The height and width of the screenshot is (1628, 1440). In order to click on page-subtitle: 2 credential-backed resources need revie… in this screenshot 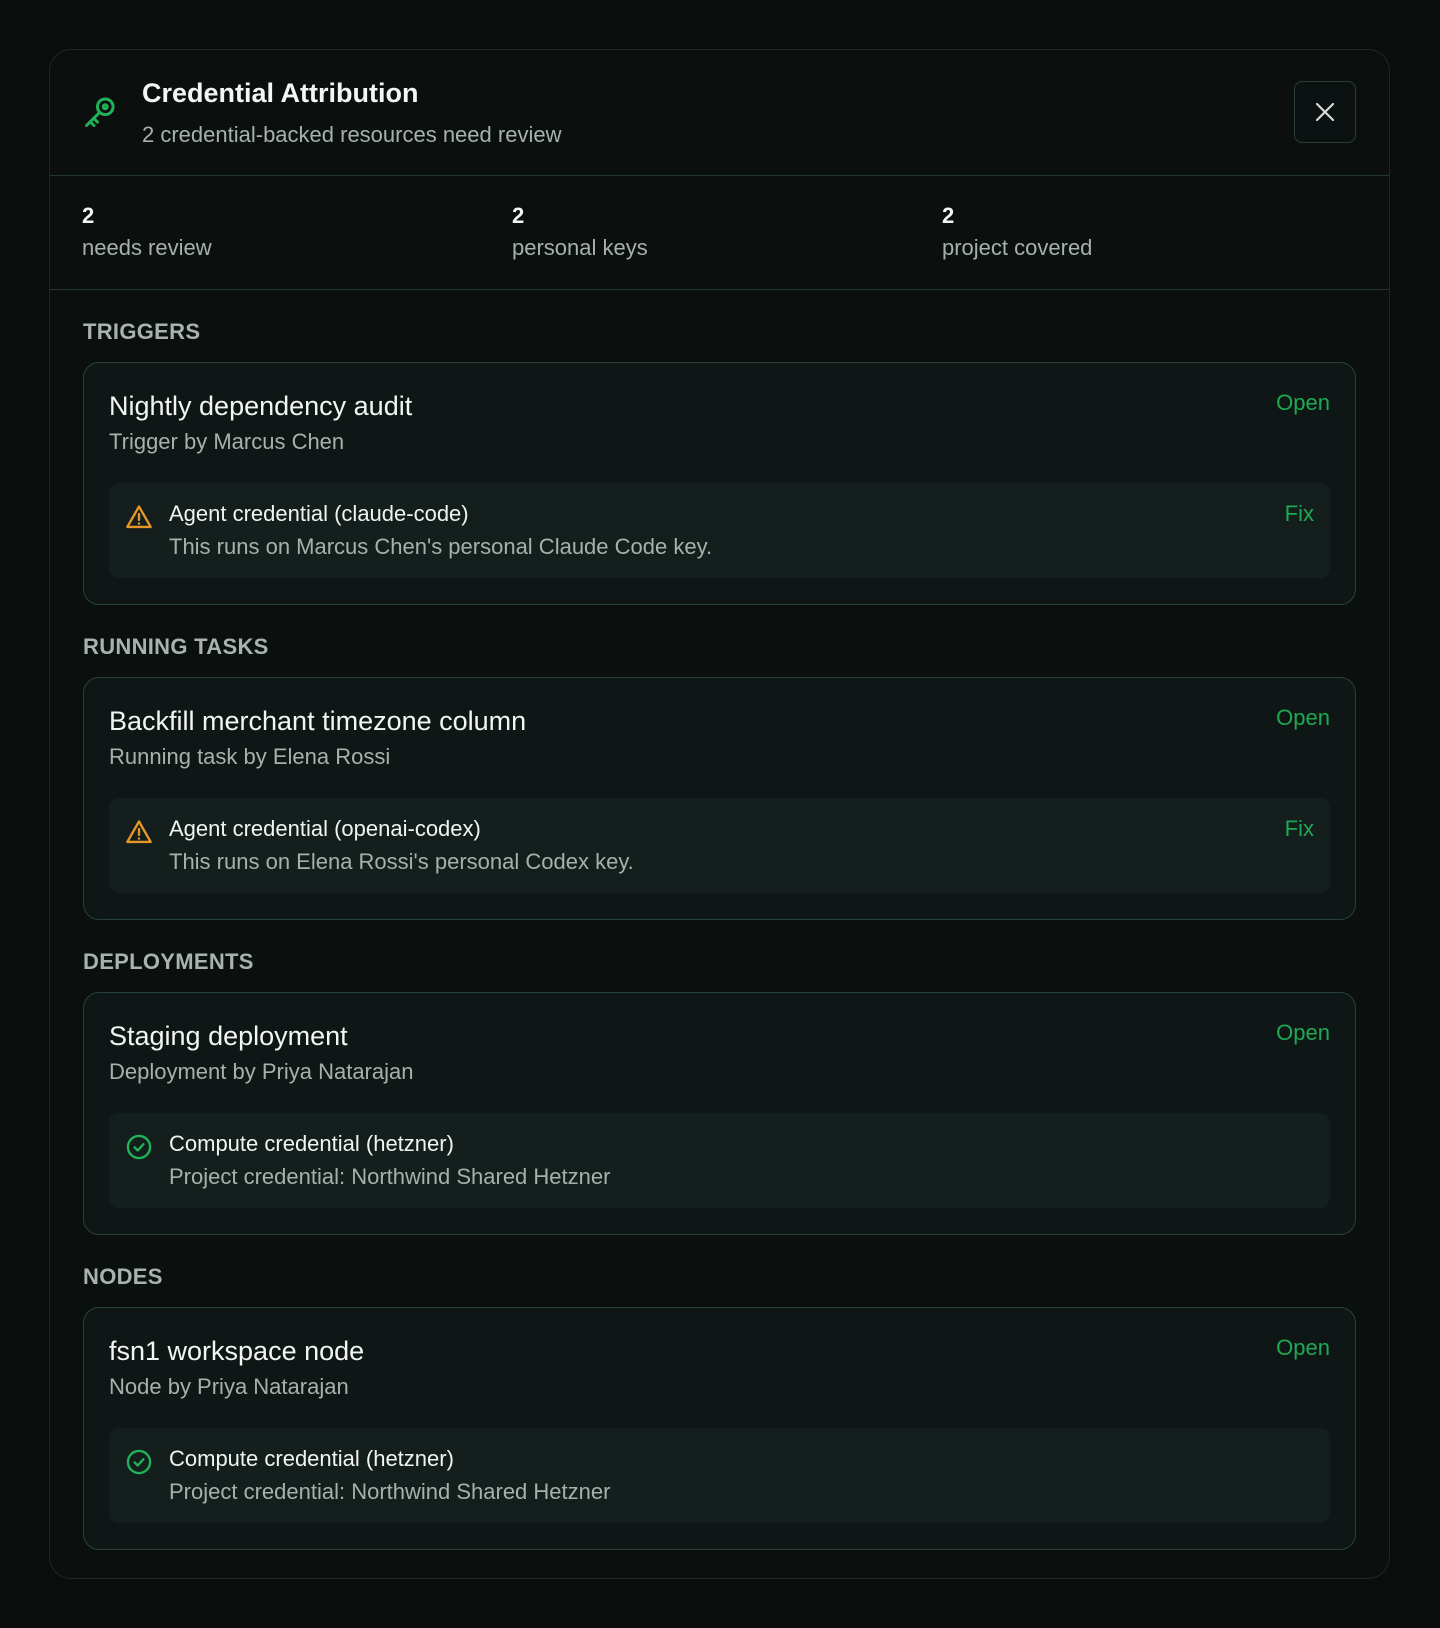, I will do `click(352, 134)`.